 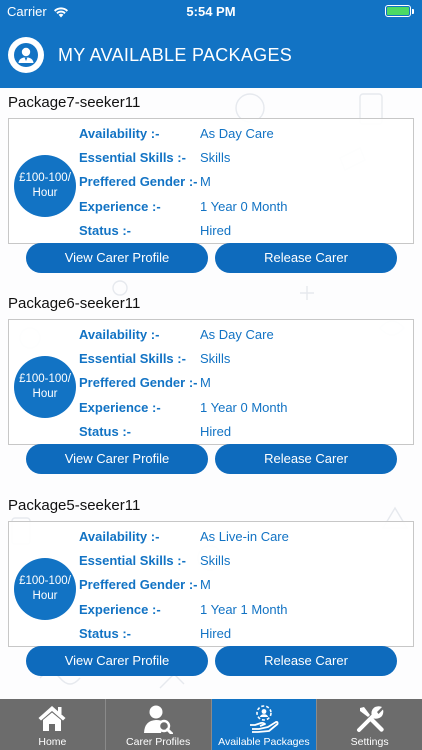 I want to click on home-icon, so click(x=52, y=718).